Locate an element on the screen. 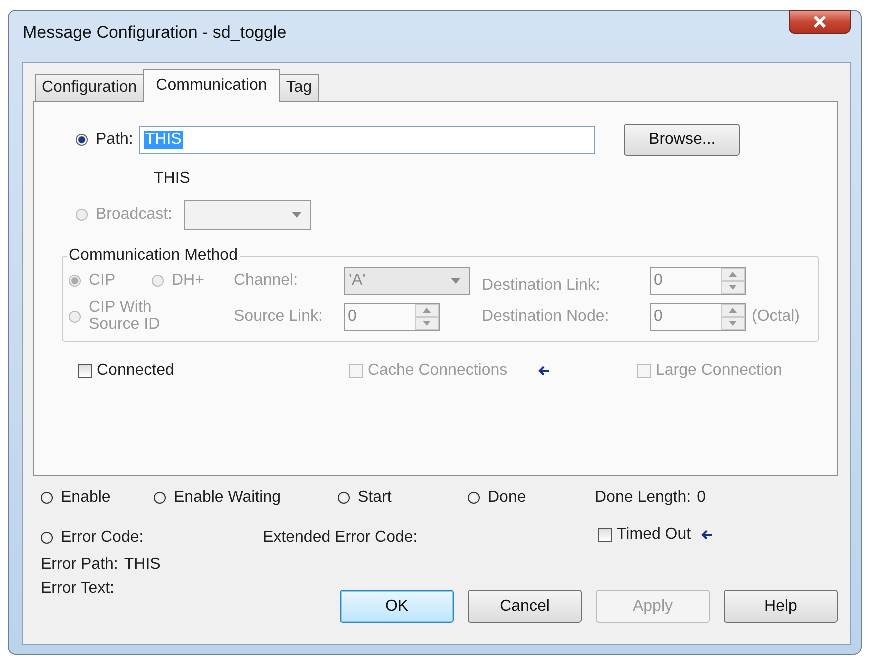  resolved-path: THIS is located at coordinates (173, 179).